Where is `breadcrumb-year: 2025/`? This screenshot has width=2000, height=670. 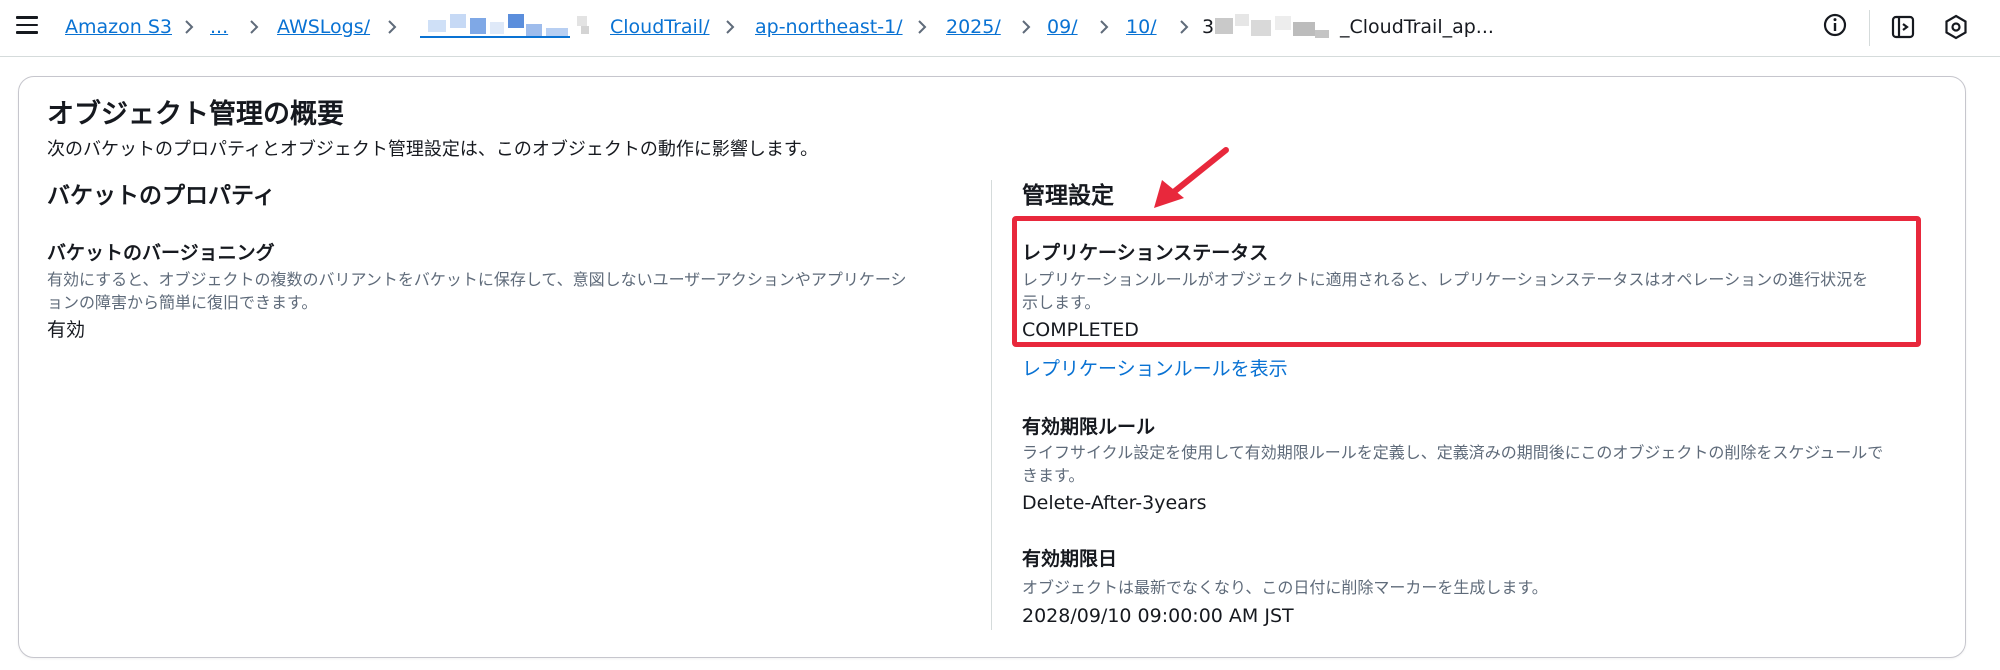
breadcrumb-year: 2025/ is located at coordinates (973, 27).